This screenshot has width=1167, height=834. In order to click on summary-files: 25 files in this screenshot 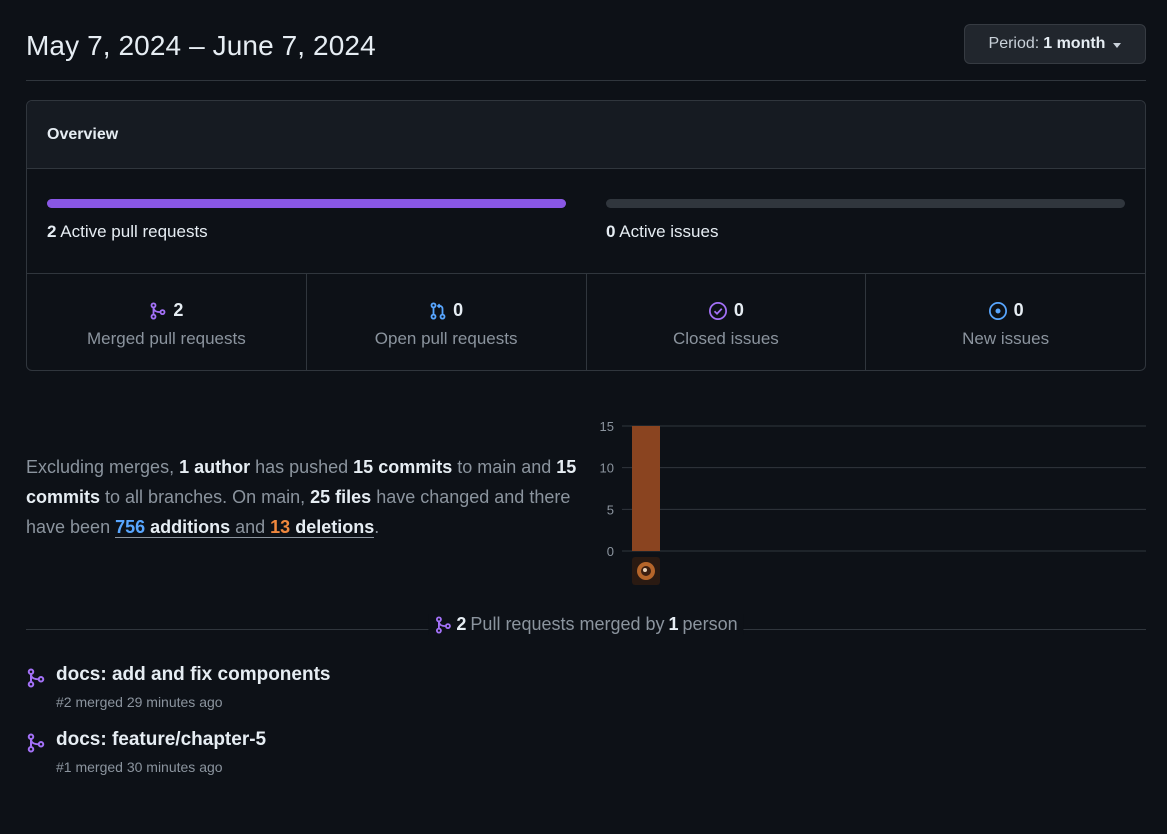, I will do `click(341, 497)`.